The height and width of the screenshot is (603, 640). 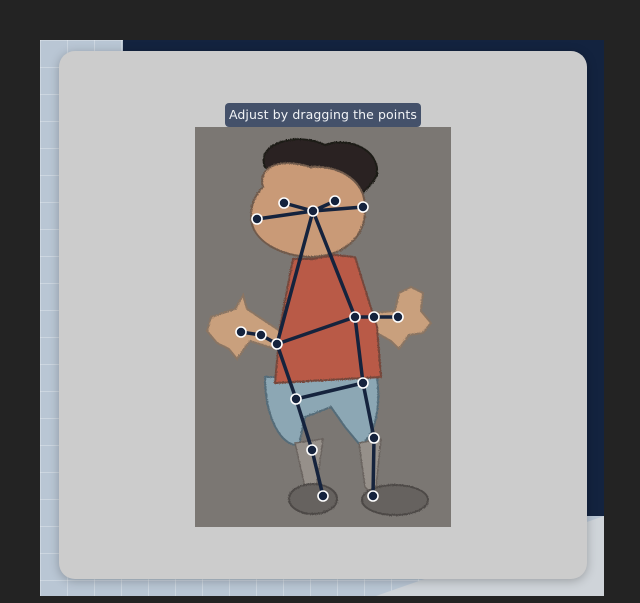 I want to click on joint-handle-right-hip, so click(x=363, y=383).